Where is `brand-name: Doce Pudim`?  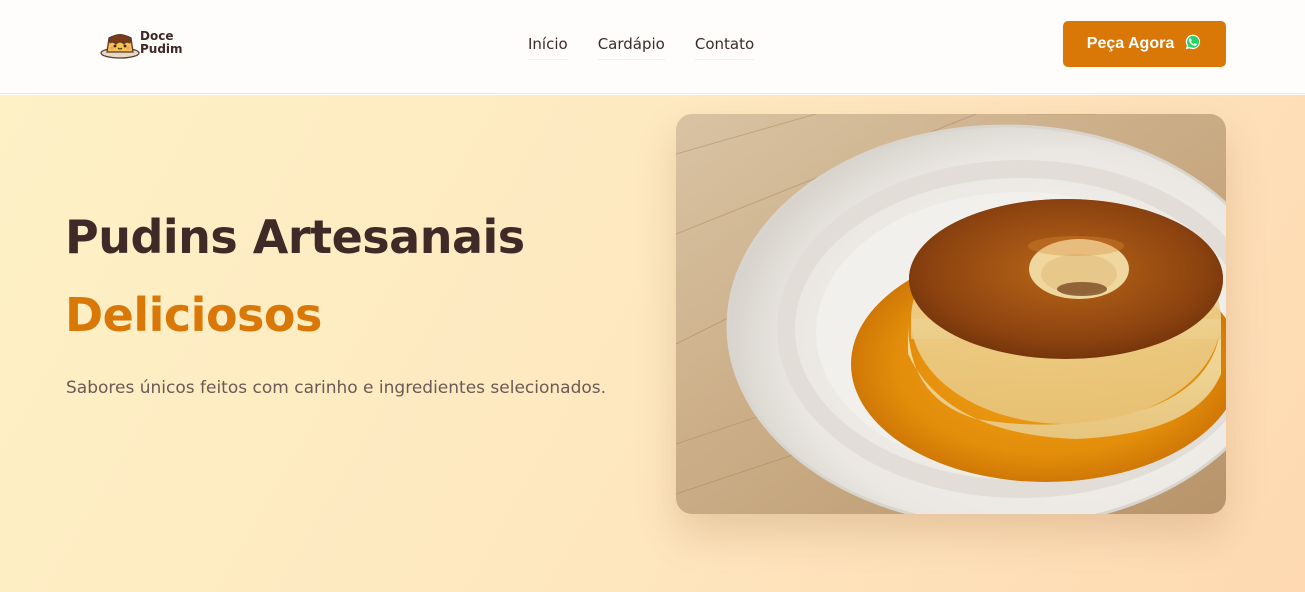
brand-name: Doce Pudim is located at coordinates (161, 43).